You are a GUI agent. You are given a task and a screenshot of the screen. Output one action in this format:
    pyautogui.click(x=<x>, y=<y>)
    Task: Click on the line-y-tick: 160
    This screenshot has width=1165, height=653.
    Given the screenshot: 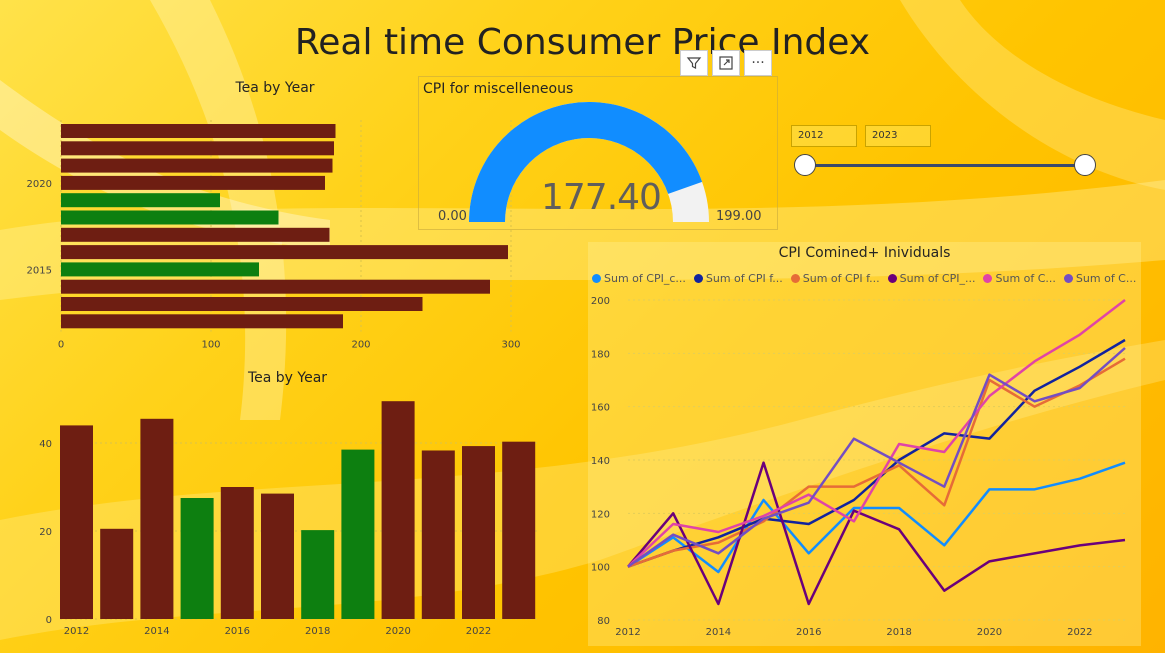 What is the action you would take?
    pyautogui.click(x=600, y=408)
    